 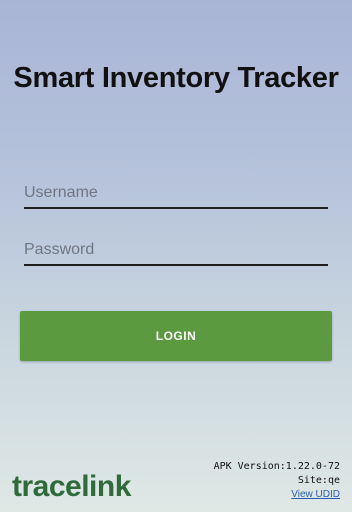 I want to click on logo-text: tracelink, so click(x=71, y=486).